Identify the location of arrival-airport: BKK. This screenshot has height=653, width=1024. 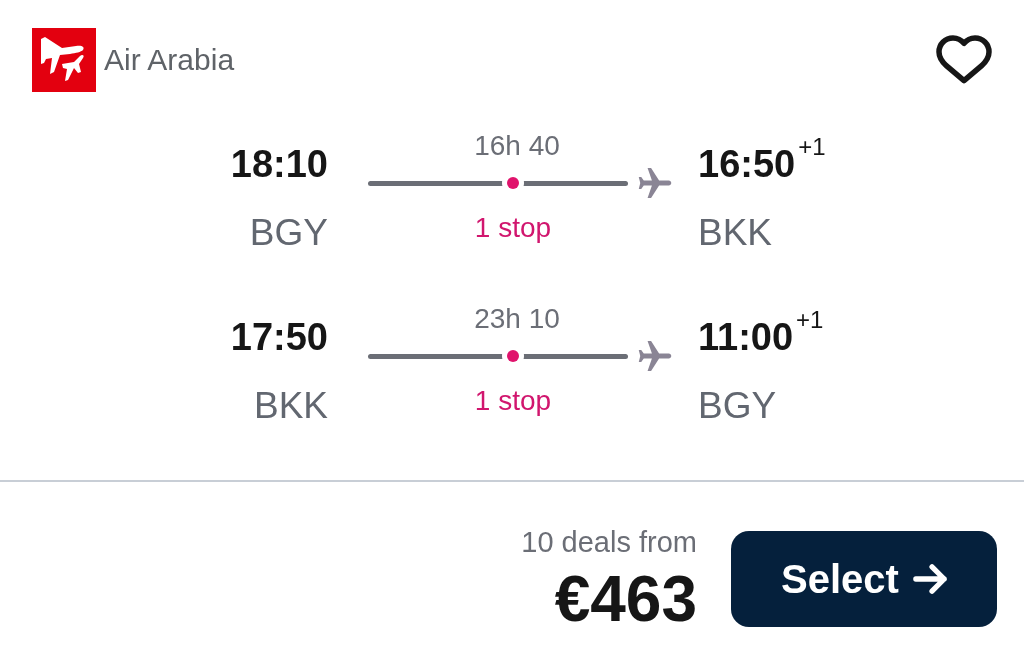
(735, 233).